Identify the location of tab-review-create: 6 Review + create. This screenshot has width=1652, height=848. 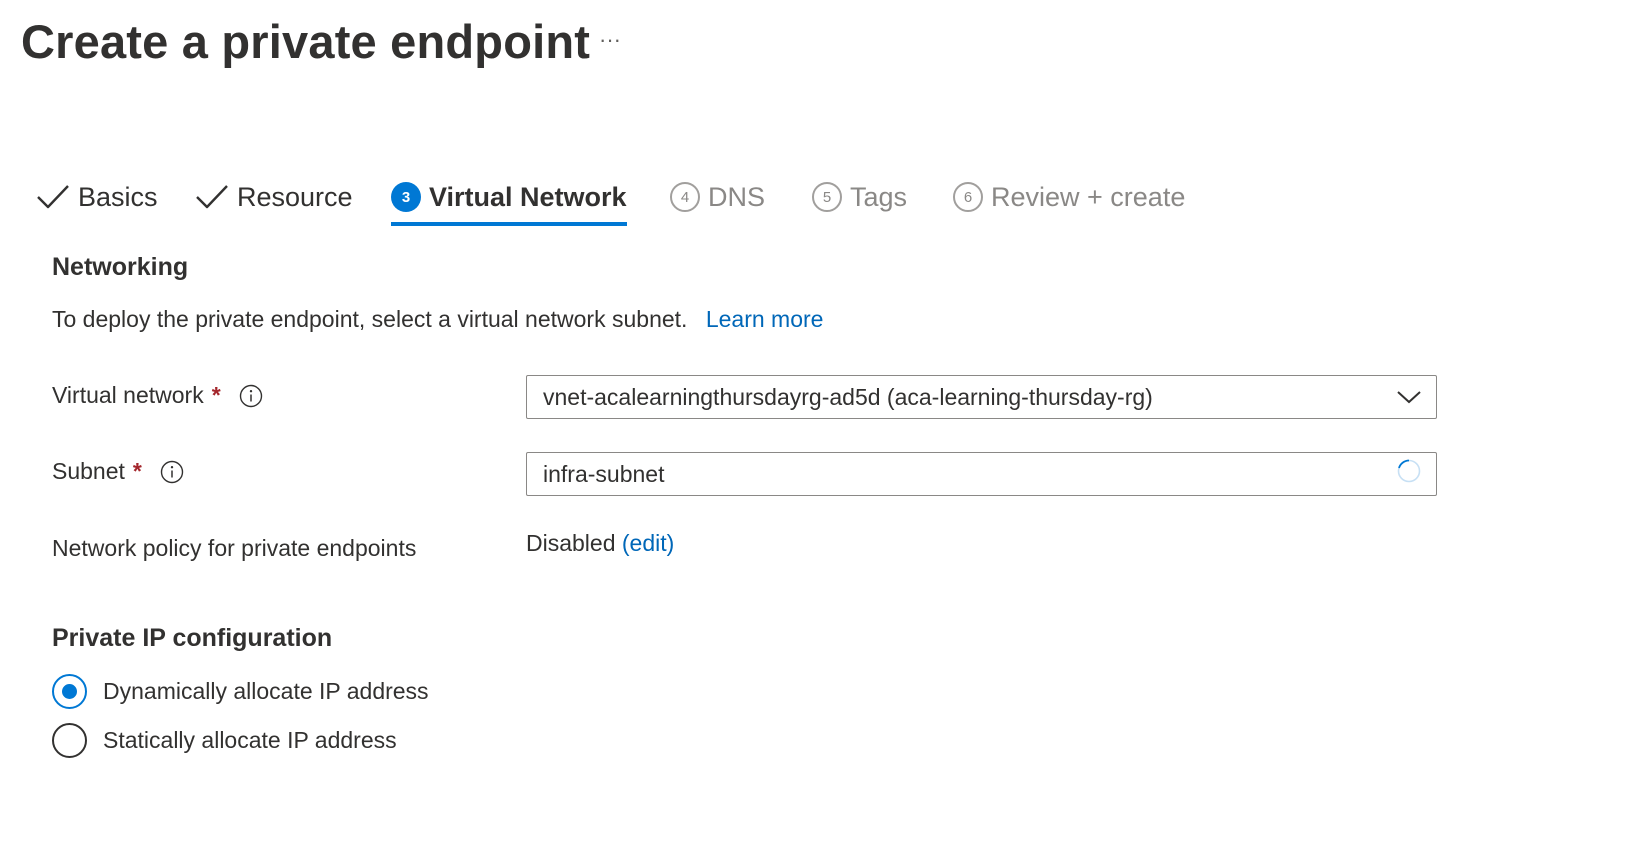
(1069, 197).